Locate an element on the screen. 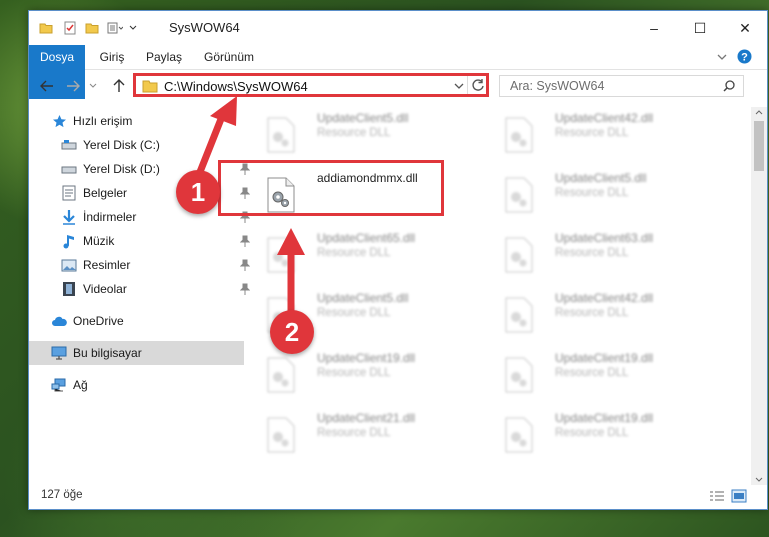 The width and height of the screenshot is (769, 537). ribbon-tabs: Dosya Giriş Paylaş Görünüm ? is located at coordinates (398, 72).